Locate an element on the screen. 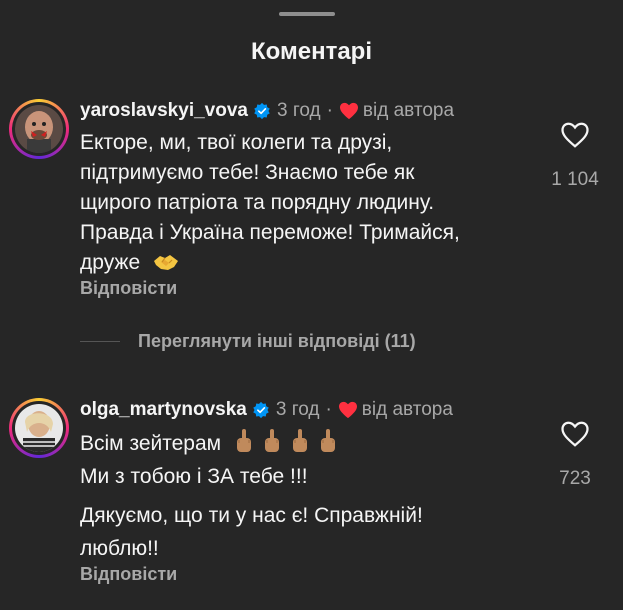  comment-meta: olga_martynovska 3 год · від автора is located at coordinates (266, 410).